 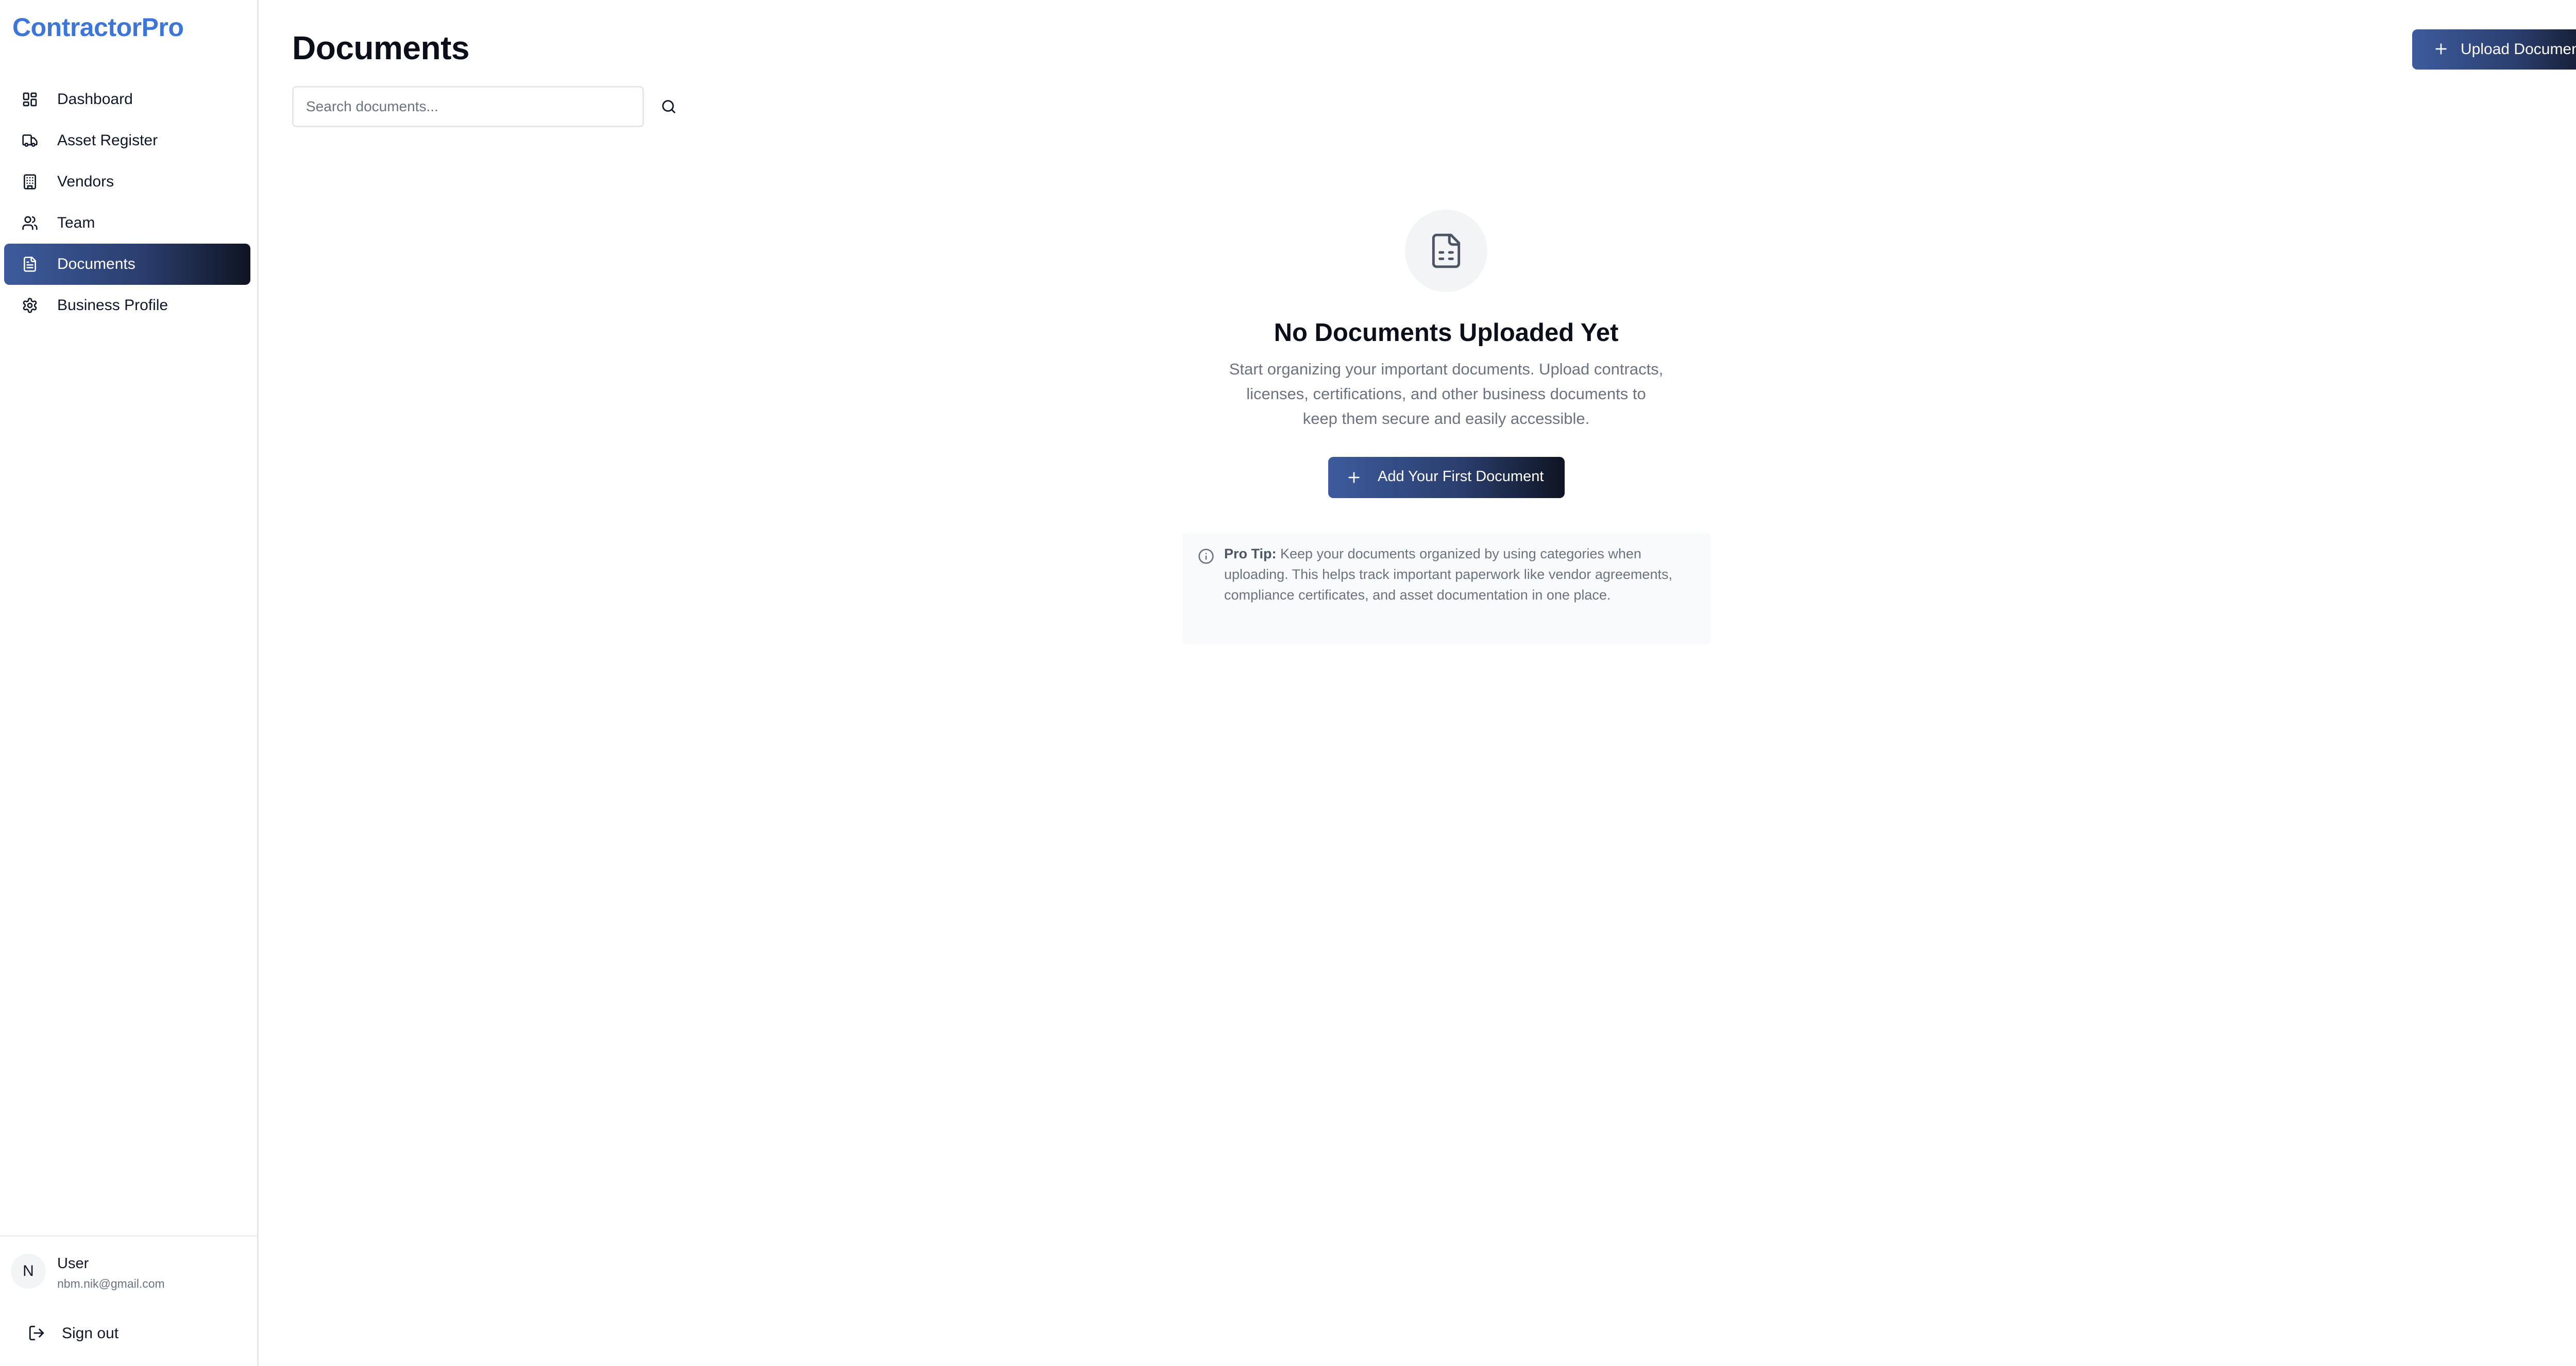 I want to click on pro-tip-prefix: Pro Tip:, so click(x=1250, y=553).